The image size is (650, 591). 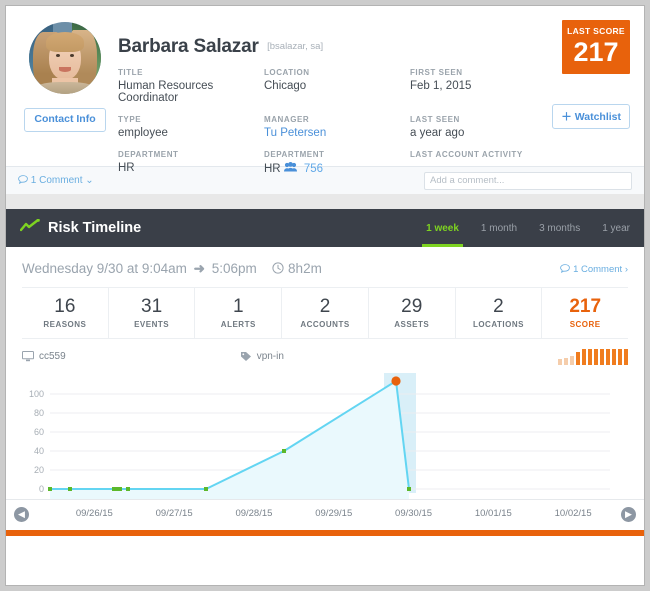 What do you see at coordinates (337, 168) in the screenshot?
I see `field-value-group: HR 756` at bounding box center [337, 168].